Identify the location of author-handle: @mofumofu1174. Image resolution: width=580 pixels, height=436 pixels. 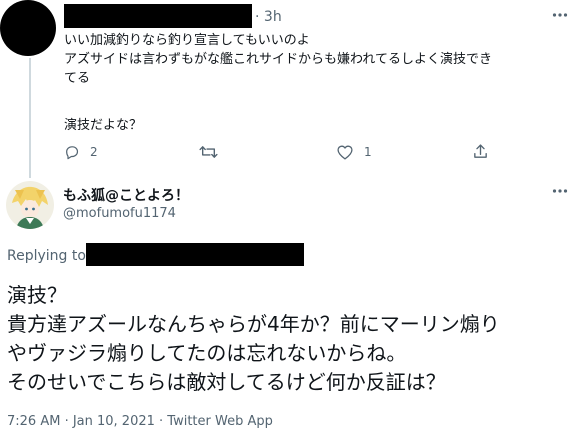
(119, 213).